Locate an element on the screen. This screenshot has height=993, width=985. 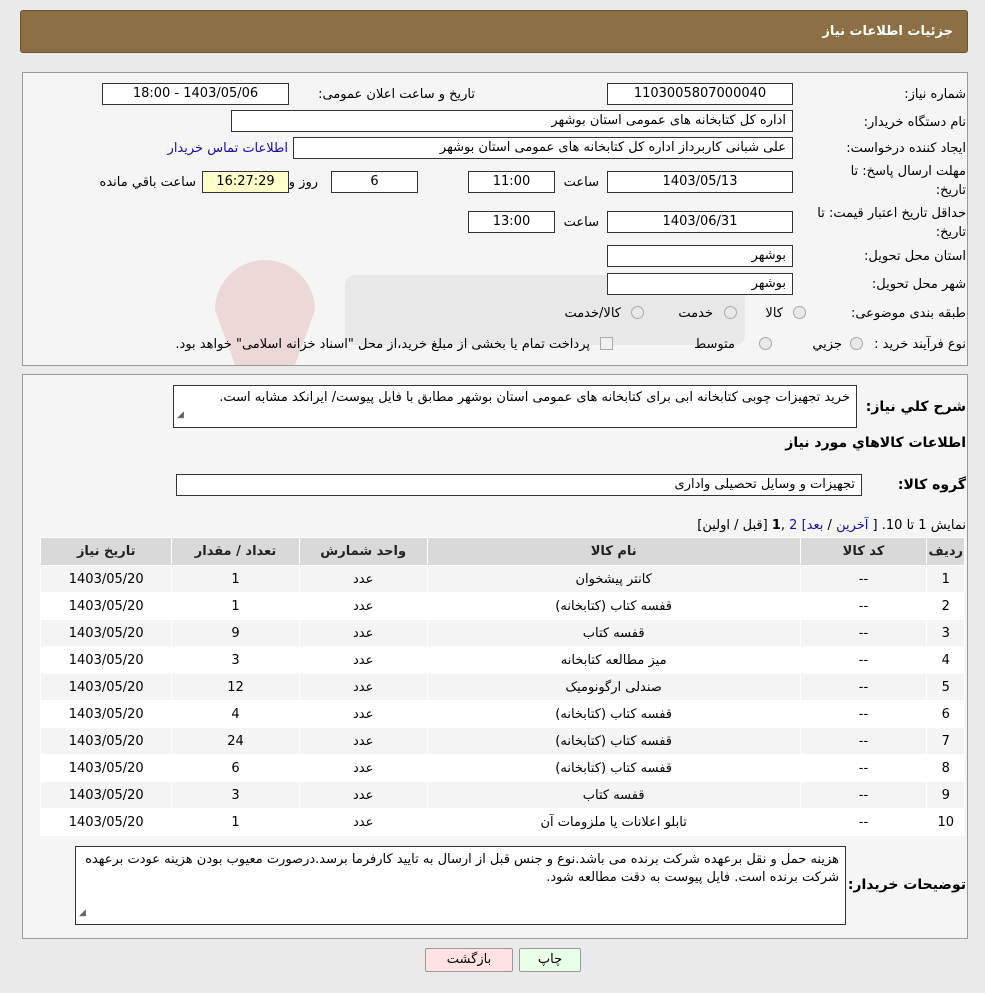
goods-group-field: تجهیزات و وسایل تحصیلی واداری is located at coordinates (519, 485).